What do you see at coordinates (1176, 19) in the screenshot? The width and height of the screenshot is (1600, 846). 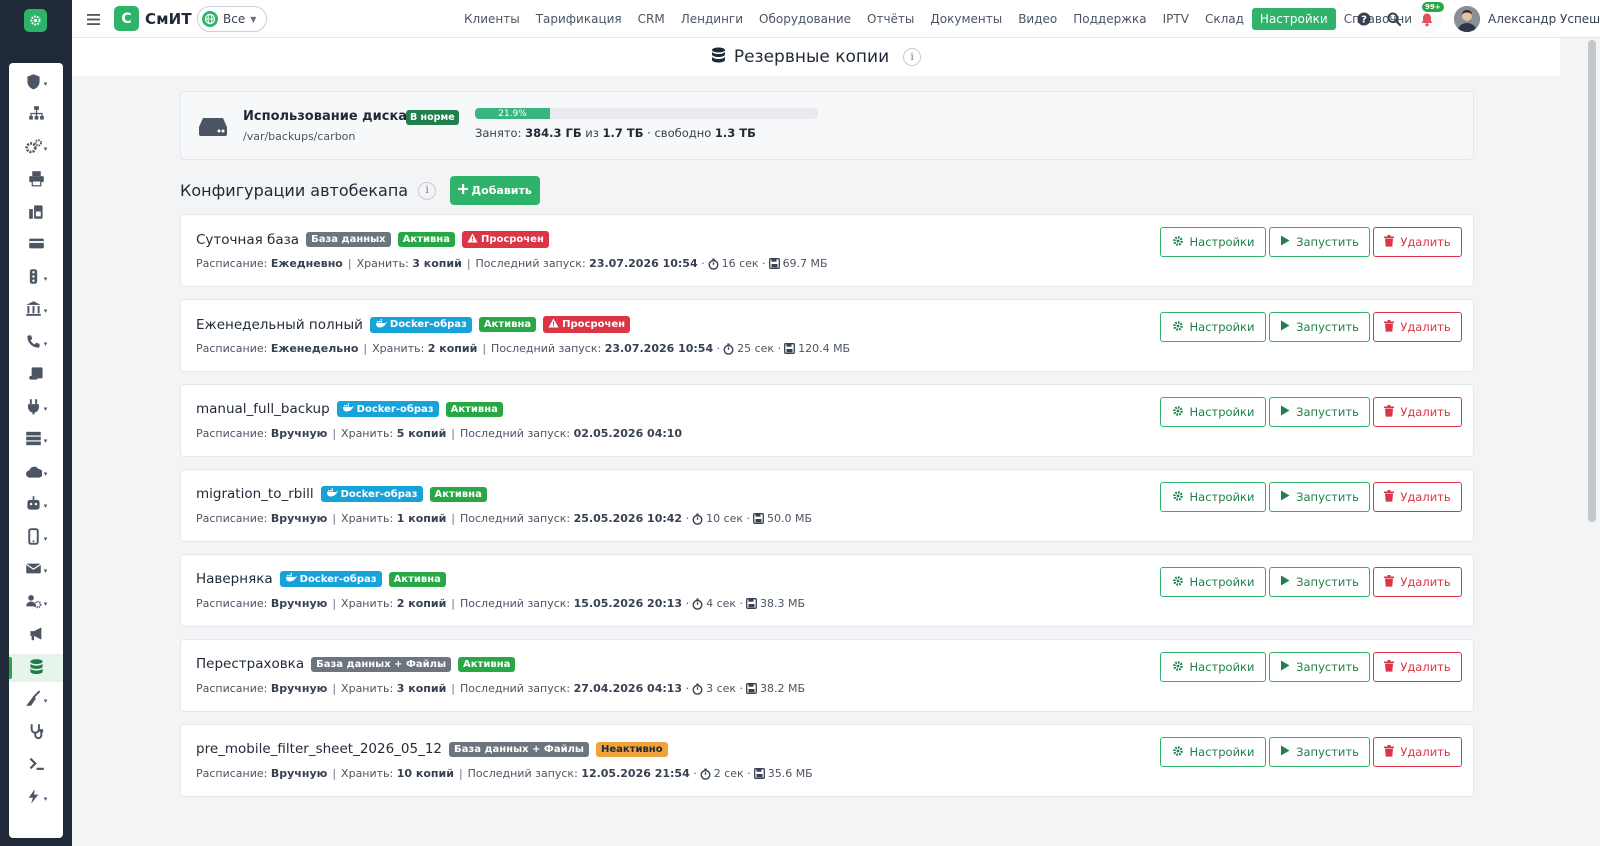 I see `nav-item: IPTV` at bounding box center [1176, 19].